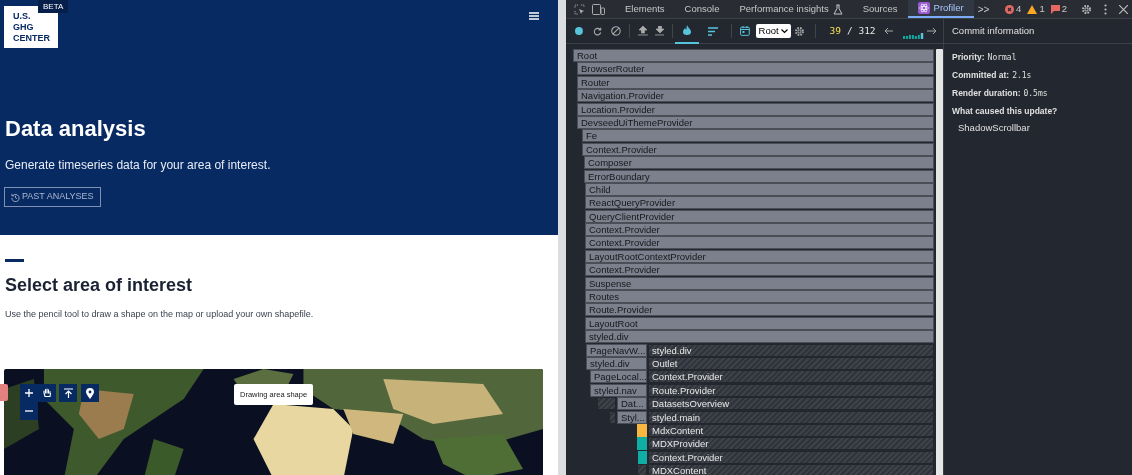  I want to click on devtools-tab: Console, so click(702, 9).